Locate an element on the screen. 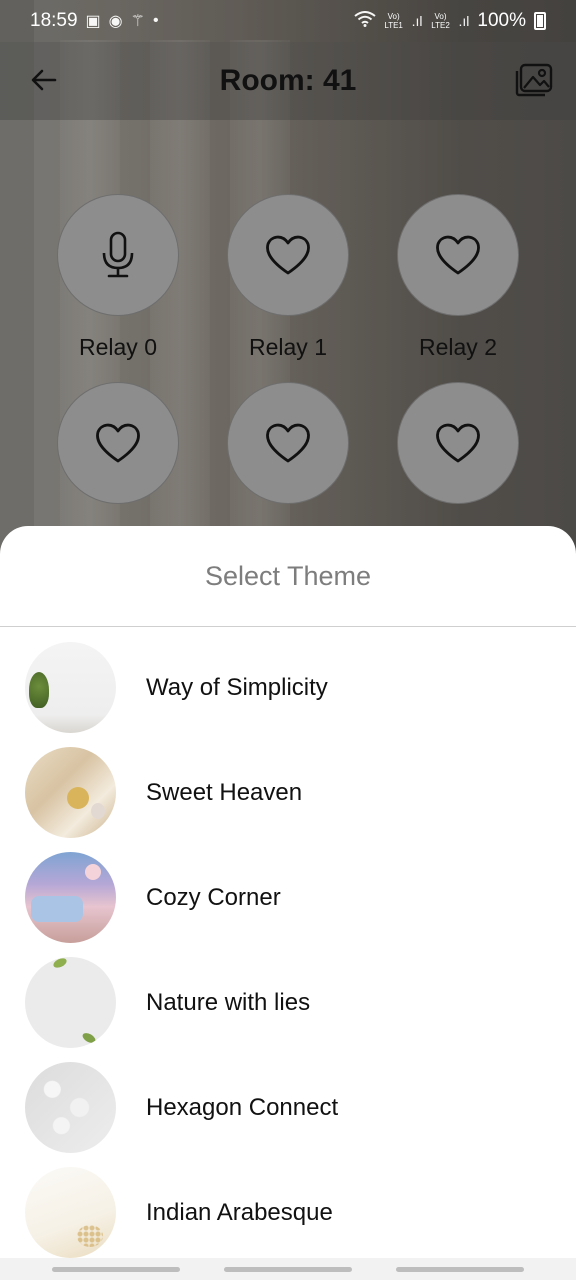  theme-item-way-of-simplicity: Way of Simplicity is located at coordinates (288, 687).